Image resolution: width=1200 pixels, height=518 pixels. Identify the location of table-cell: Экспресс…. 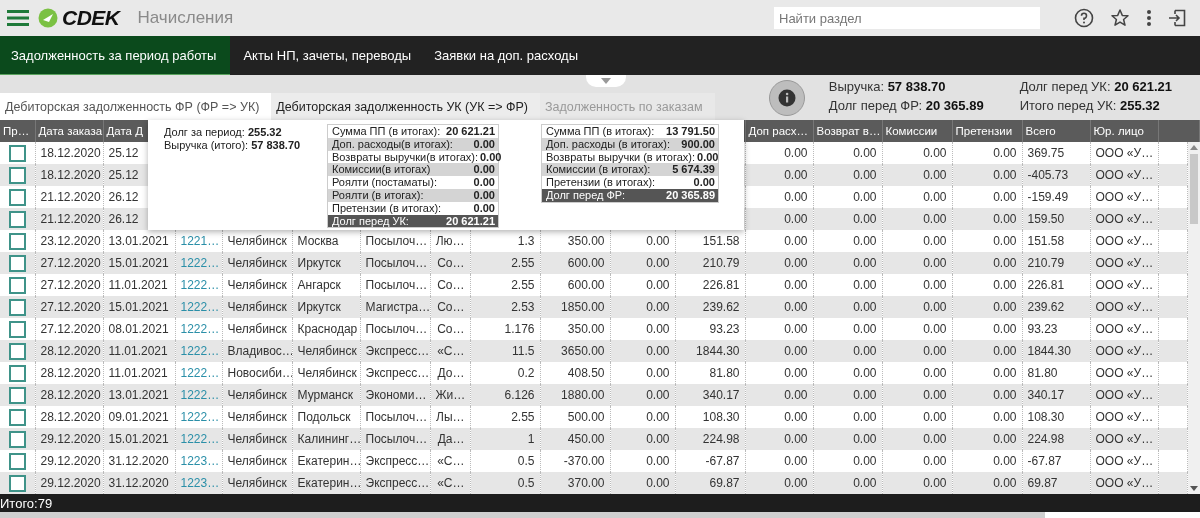
(395, 351).